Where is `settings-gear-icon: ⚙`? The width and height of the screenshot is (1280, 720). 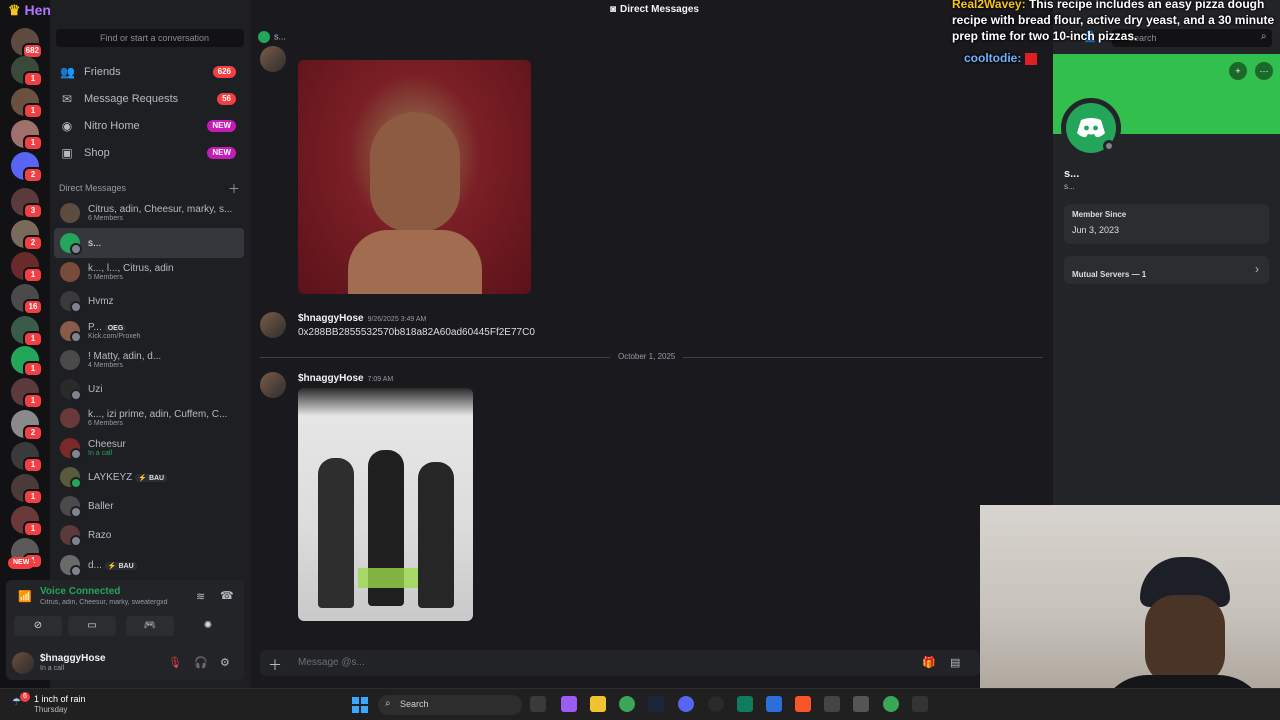 settings-gear-icon: ⚙ is located at coordinates (225, 662).